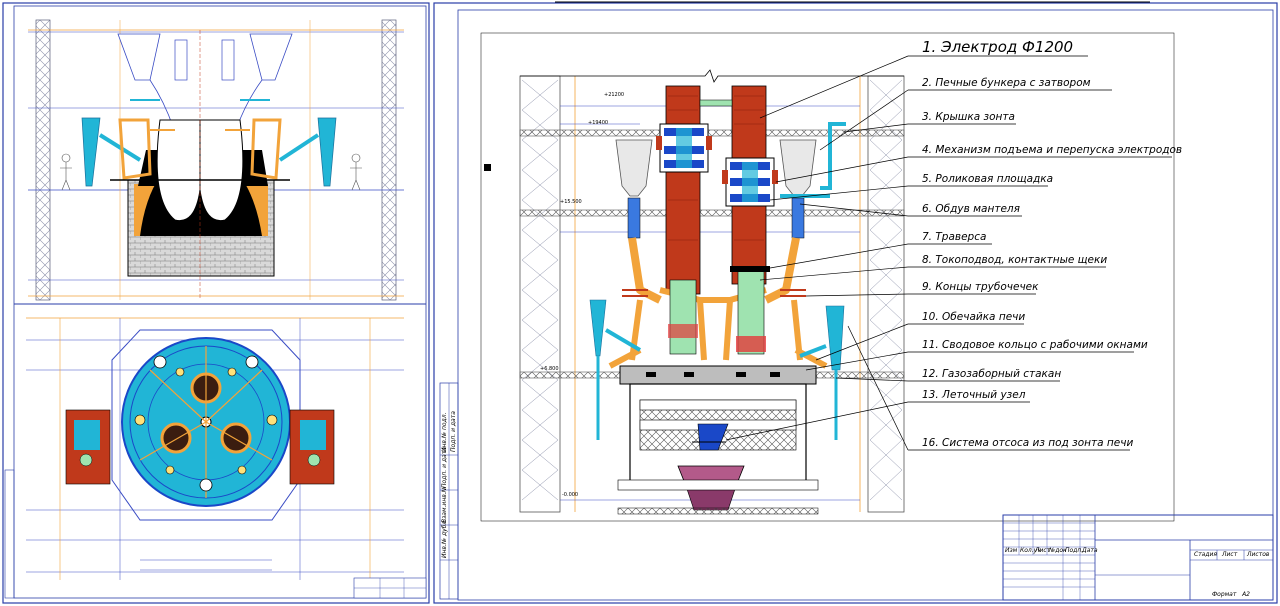 Image resolution: width=1280 pixels, height=606 pixels. Describe the element at coordinates (954, 237) in the screenshot. I see `callout-7: 7. Траверса` at that location.